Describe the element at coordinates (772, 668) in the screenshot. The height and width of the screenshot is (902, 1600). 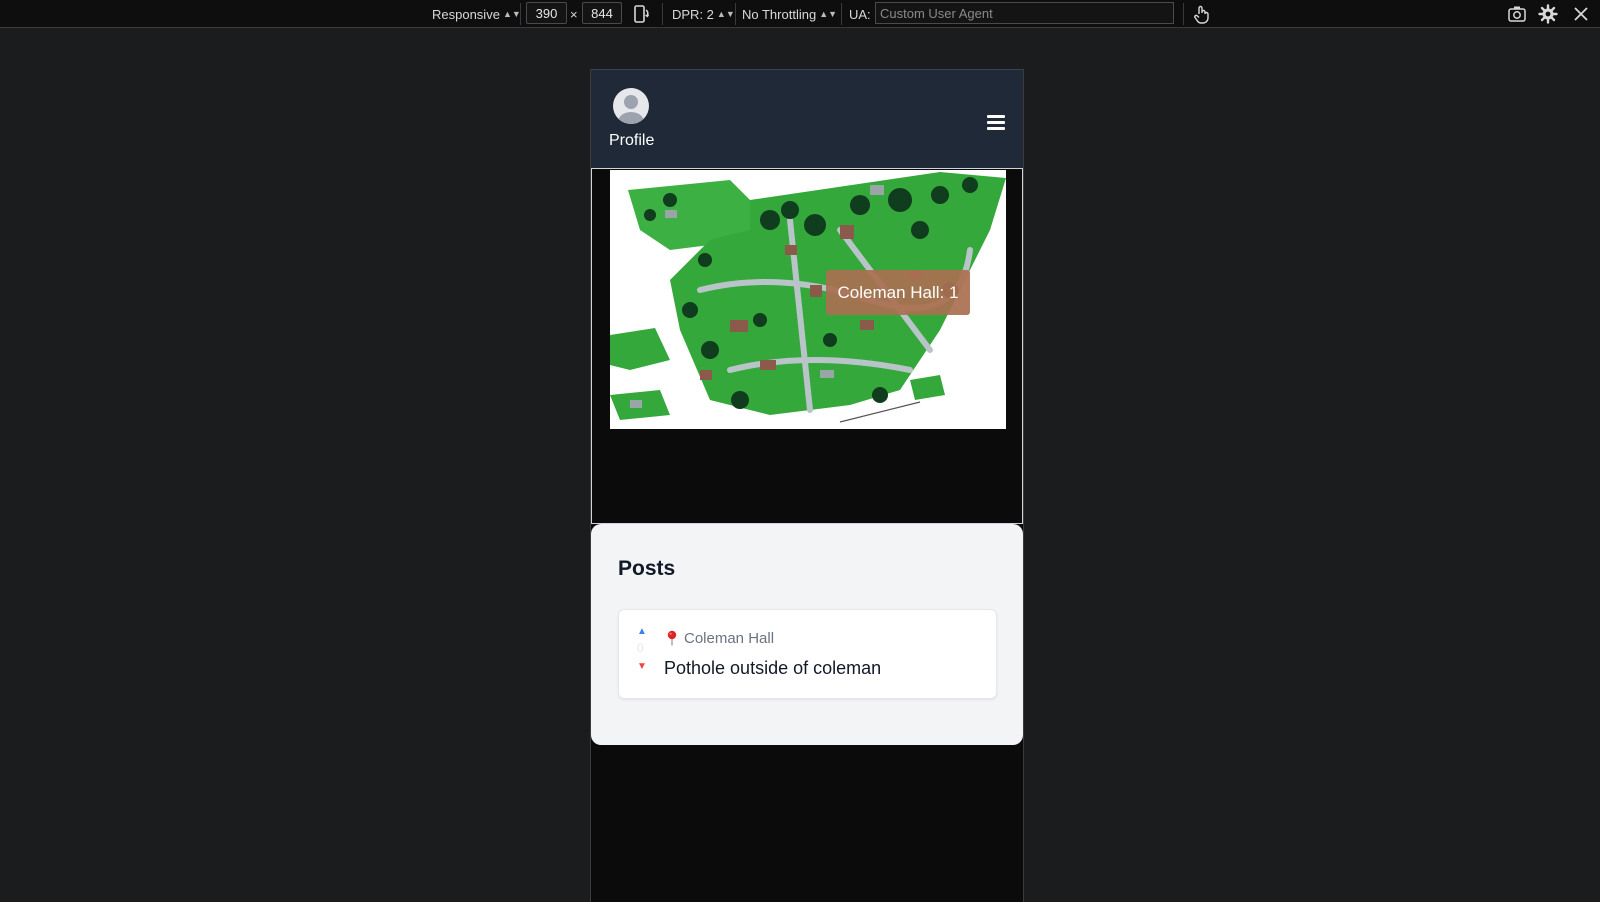
I see `post-text: Pothole outside of coleman` at that location.